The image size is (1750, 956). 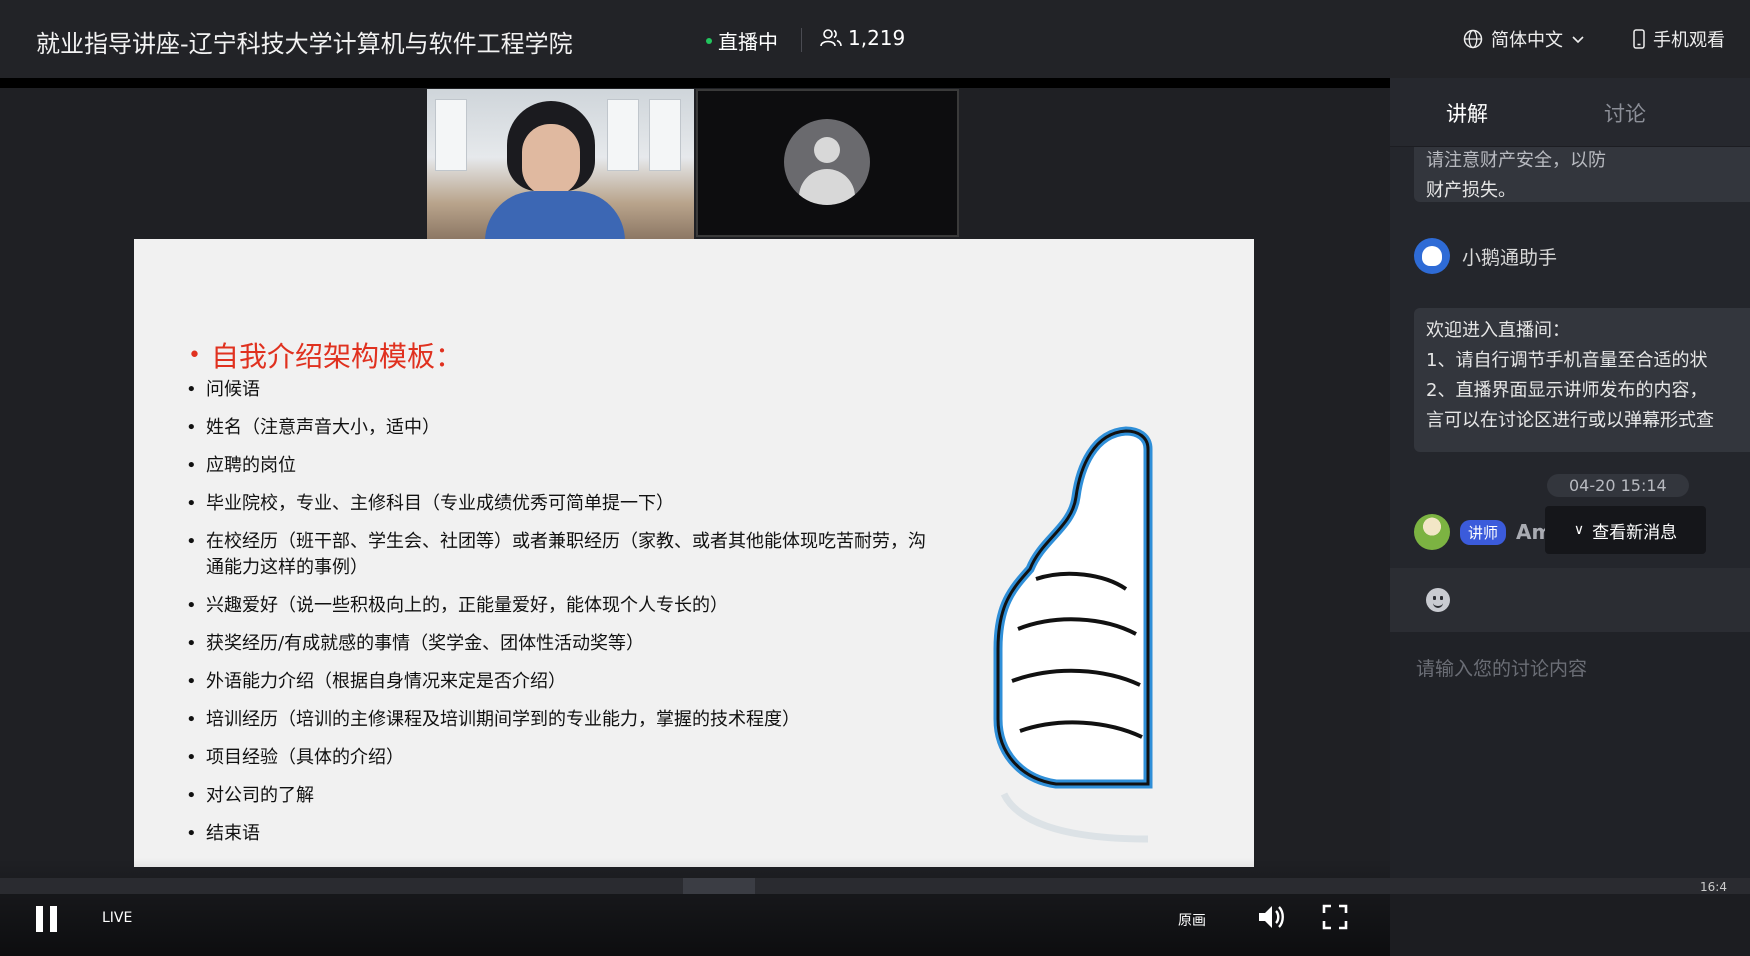 I want to click on quality-selector: 原画, so click(x=1192, y=920).